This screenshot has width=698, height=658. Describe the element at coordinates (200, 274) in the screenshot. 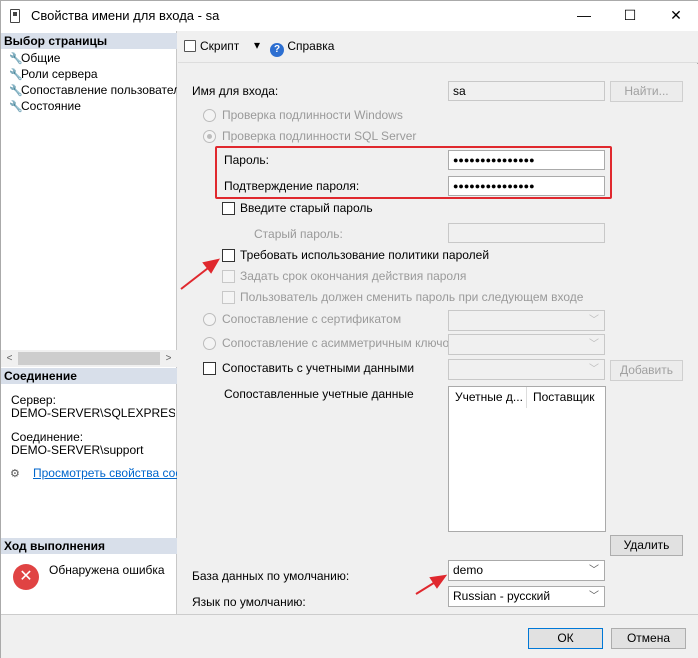

I see `arrow-to-enforce-policy` at that location.